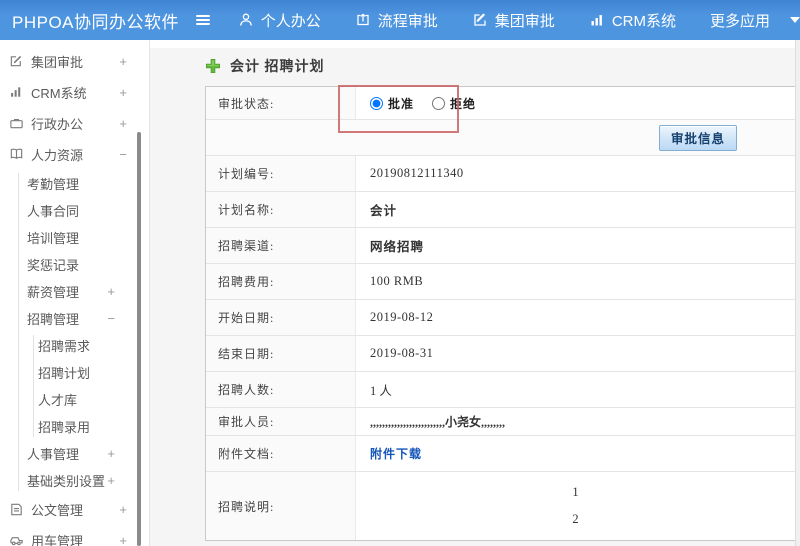 Image resolution: width=800 pixels, height=546 pixels. What do you see at coordinates (281, 421) in the screenshot?
I see `field-label: 审批人员:` at bounding box center [281, 421].